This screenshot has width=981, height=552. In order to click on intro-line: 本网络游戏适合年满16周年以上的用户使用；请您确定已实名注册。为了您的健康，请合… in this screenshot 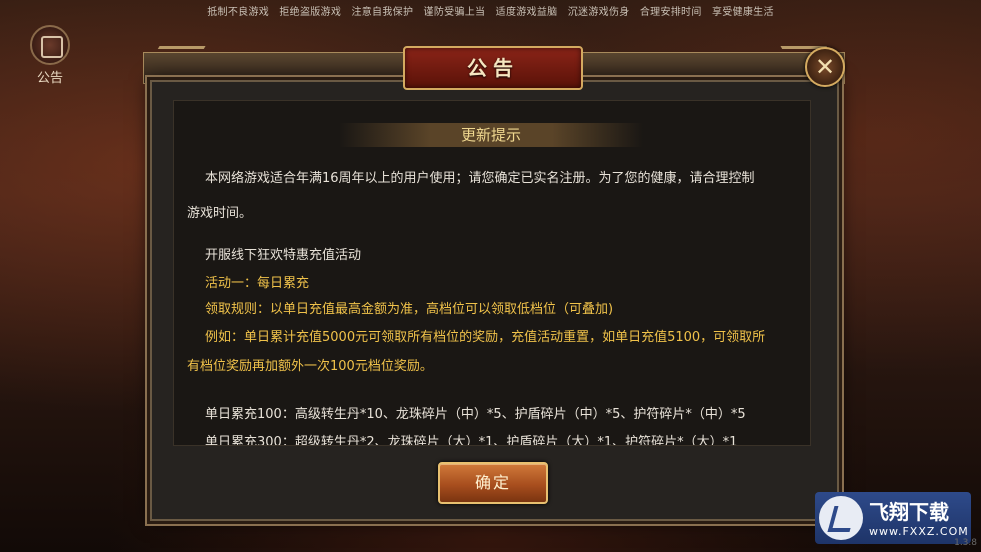, I will do `click(480, 178)`.